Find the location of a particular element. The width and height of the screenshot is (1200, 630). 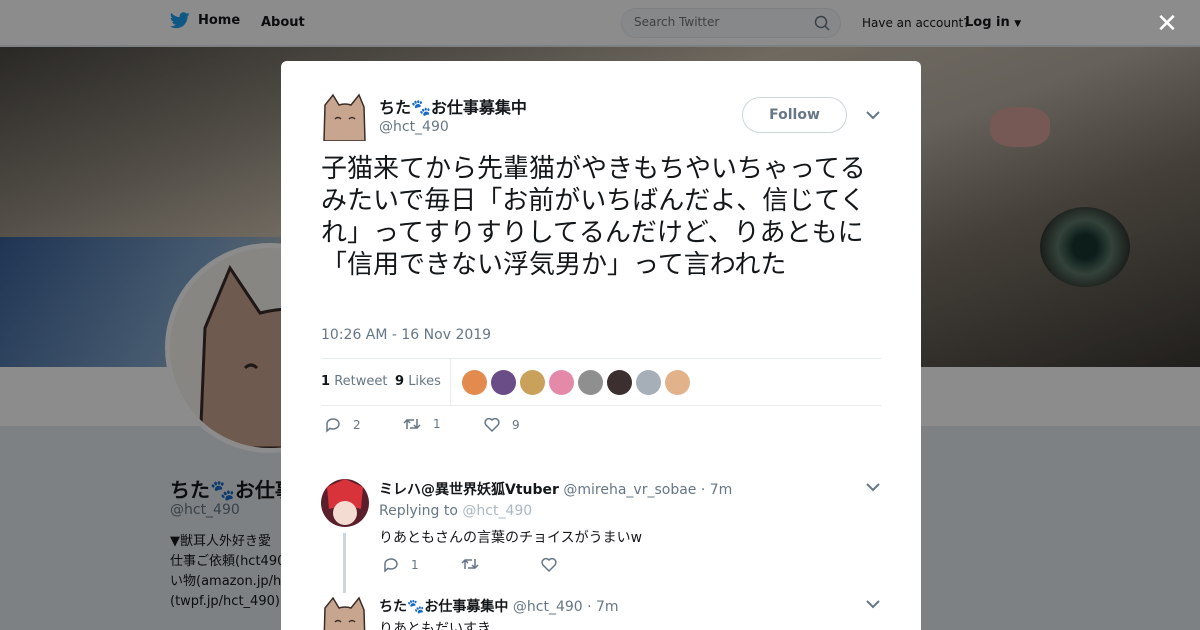

retweet-stat: 1 Retweet is located at coordinates (354, 381).